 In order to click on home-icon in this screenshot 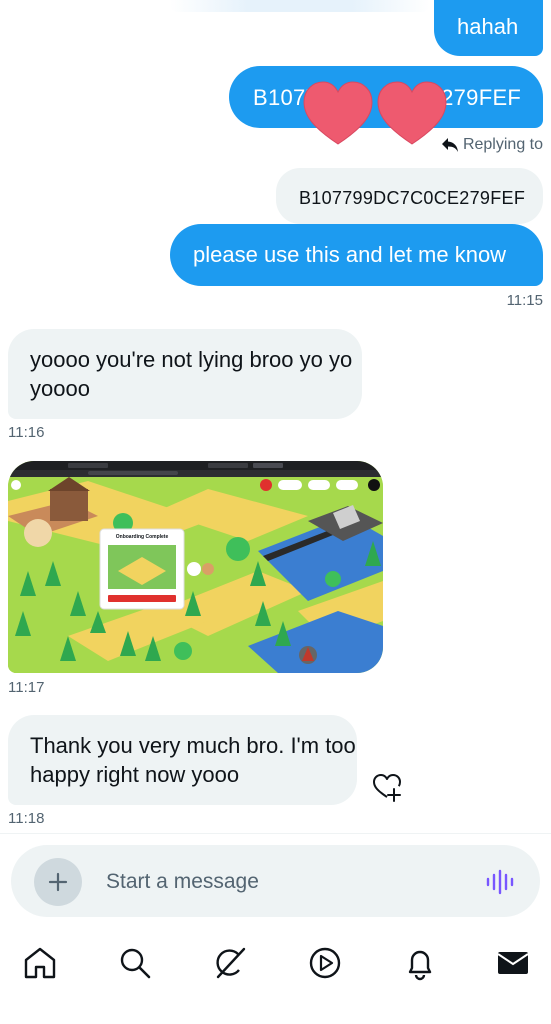, I will do `click(40, 963)`.